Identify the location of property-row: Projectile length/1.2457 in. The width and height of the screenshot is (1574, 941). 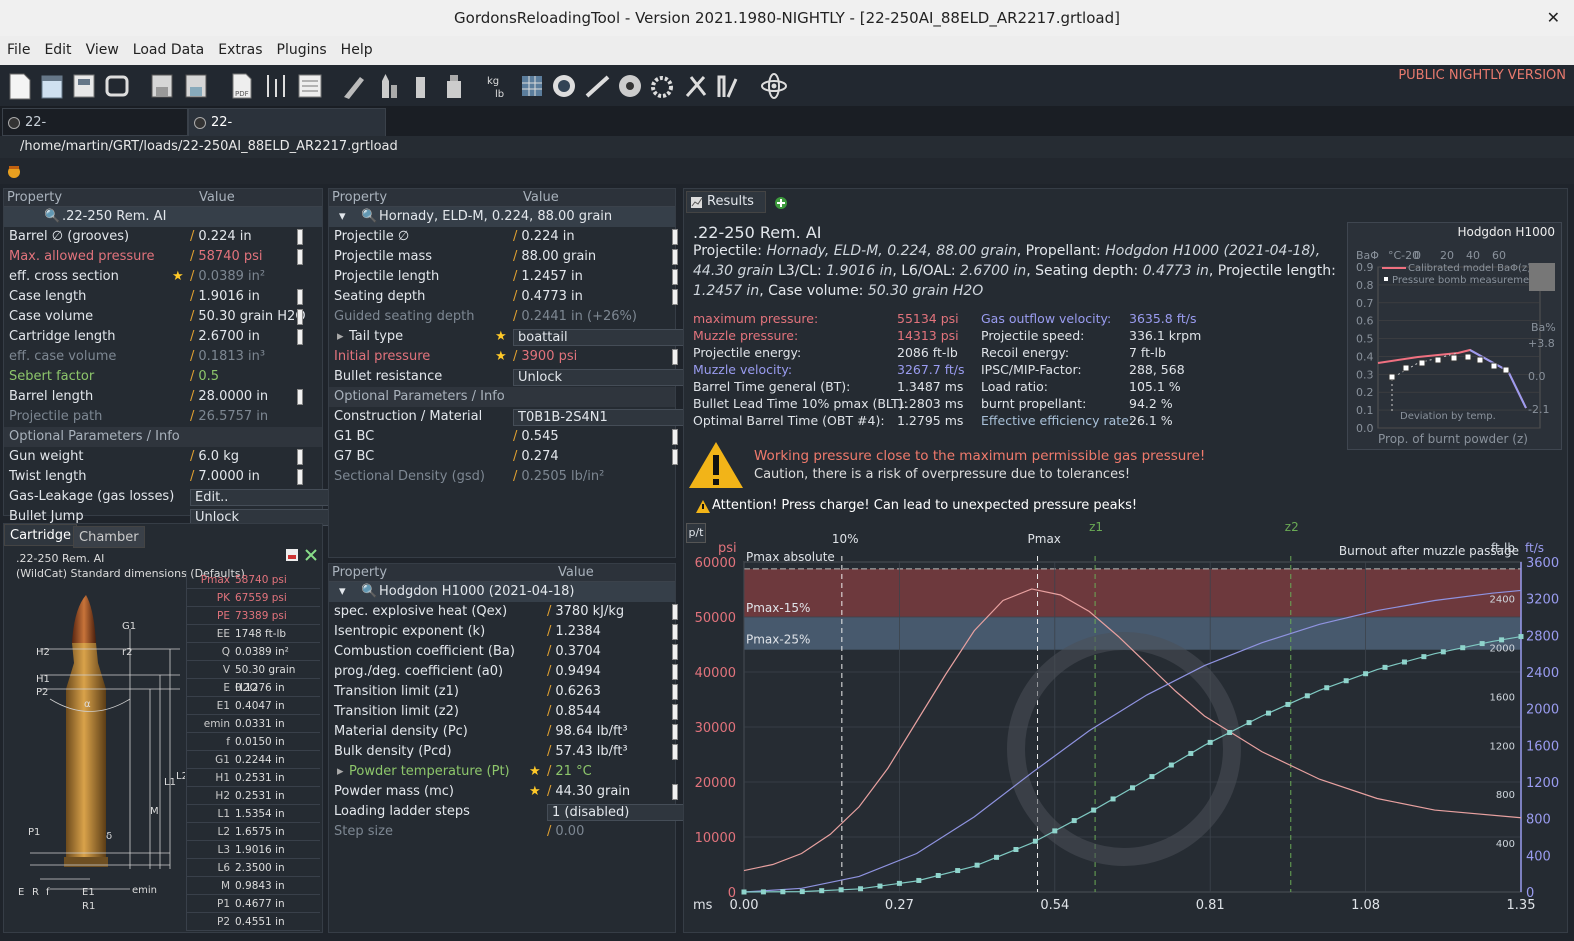
(503, 277).